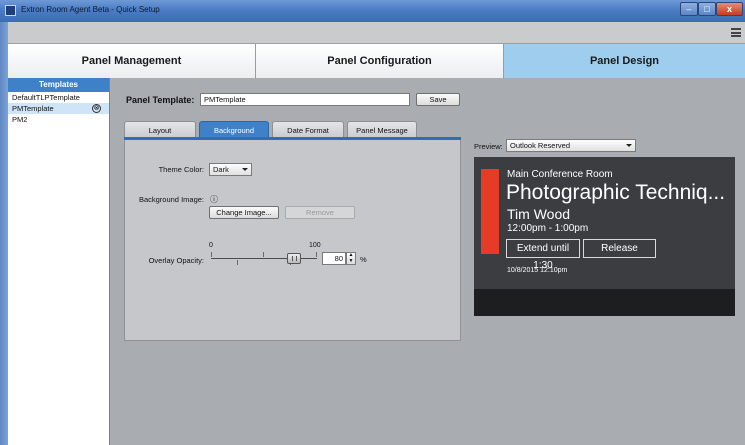 The height and width of the screenshot is (445, 745). Describe the element at coordinates (548, 228) in the screenshot. I see `preview-time-range: 12:00pm - 1:00pm` at that location.